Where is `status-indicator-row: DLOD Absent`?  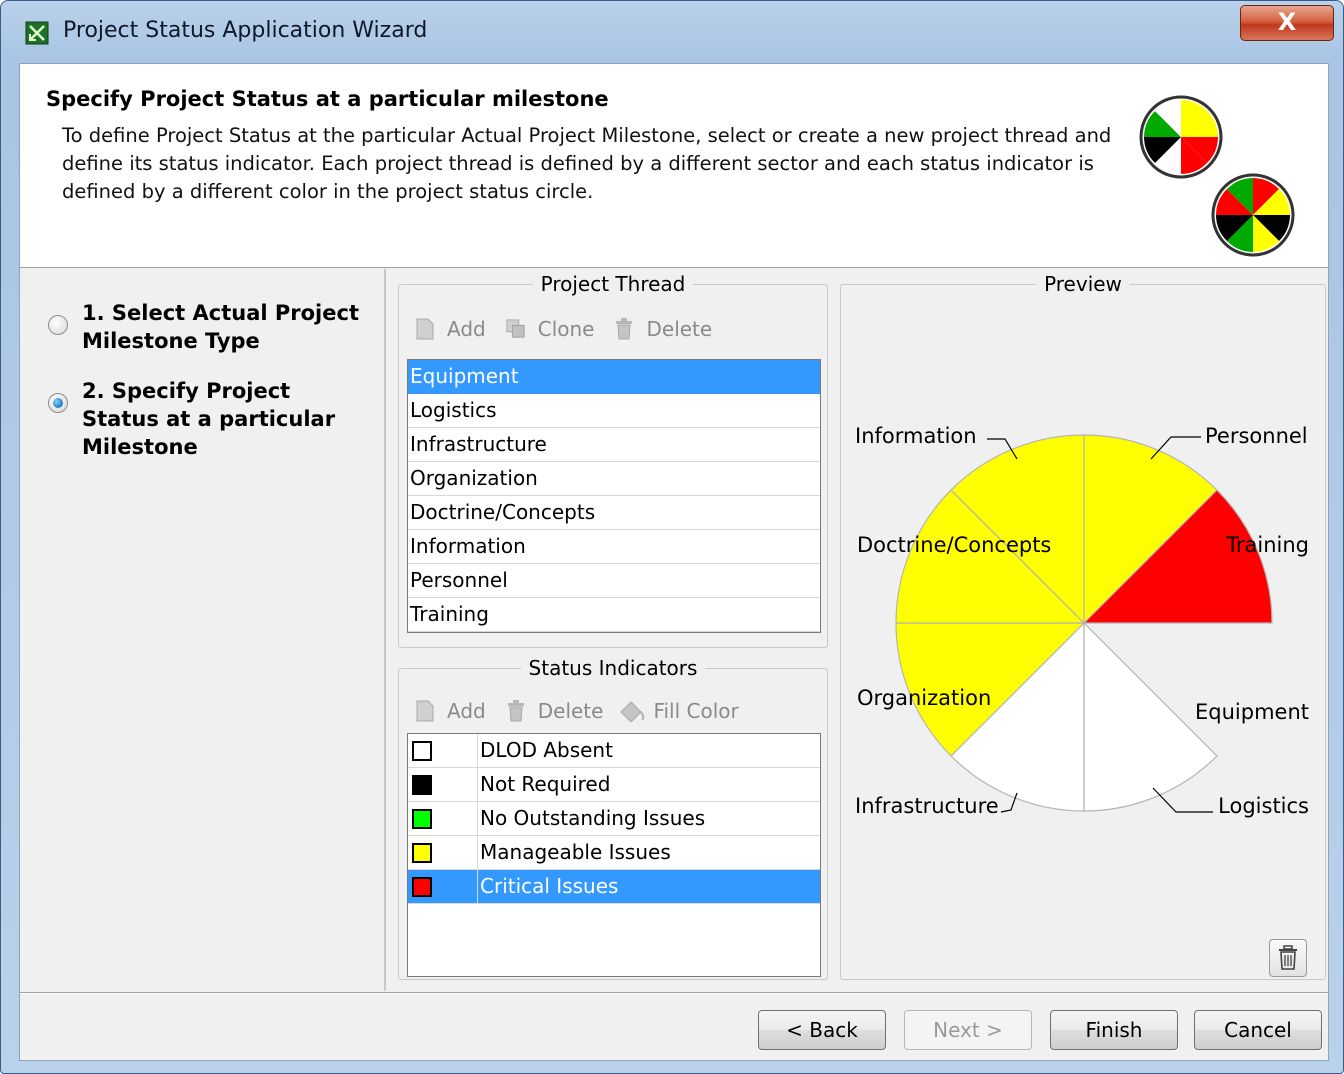
status-indicator-row: DLOD Absent is located at coordinates (614, 751).